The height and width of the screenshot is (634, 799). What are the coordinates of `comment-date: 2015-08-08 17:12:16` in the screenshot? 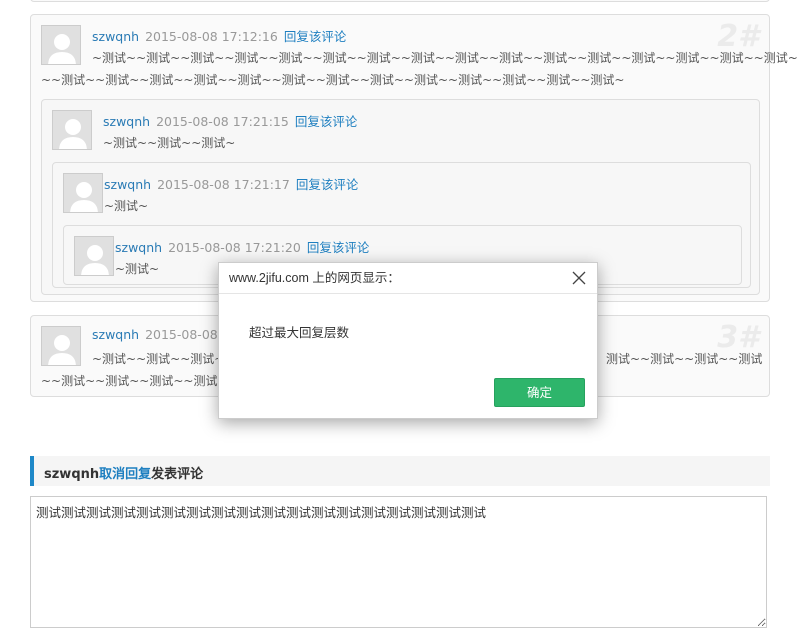 It's located at (211, 36).